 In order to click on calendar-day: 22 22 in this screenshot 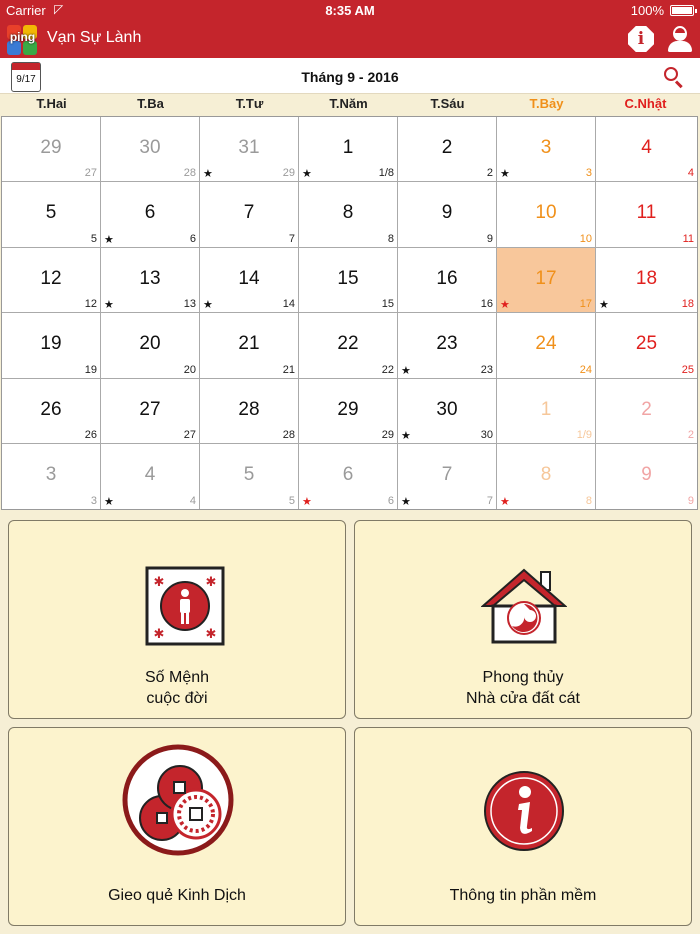, I will do `click(348, 346)`.